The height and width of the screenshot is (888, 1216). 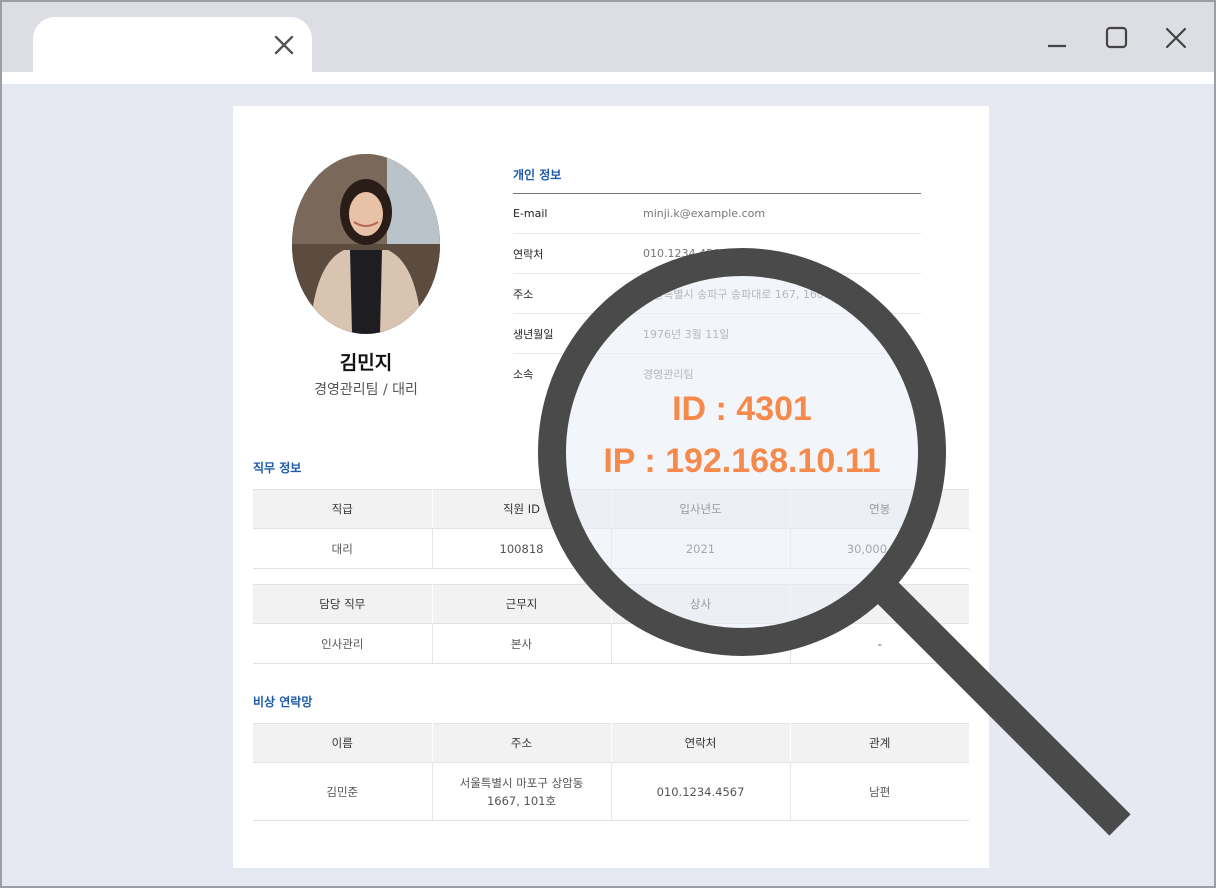 I want to click on job-info-table-2: 담당 직무 근무지 상사 인사관리 본사 -, so click(x=611, y=624).